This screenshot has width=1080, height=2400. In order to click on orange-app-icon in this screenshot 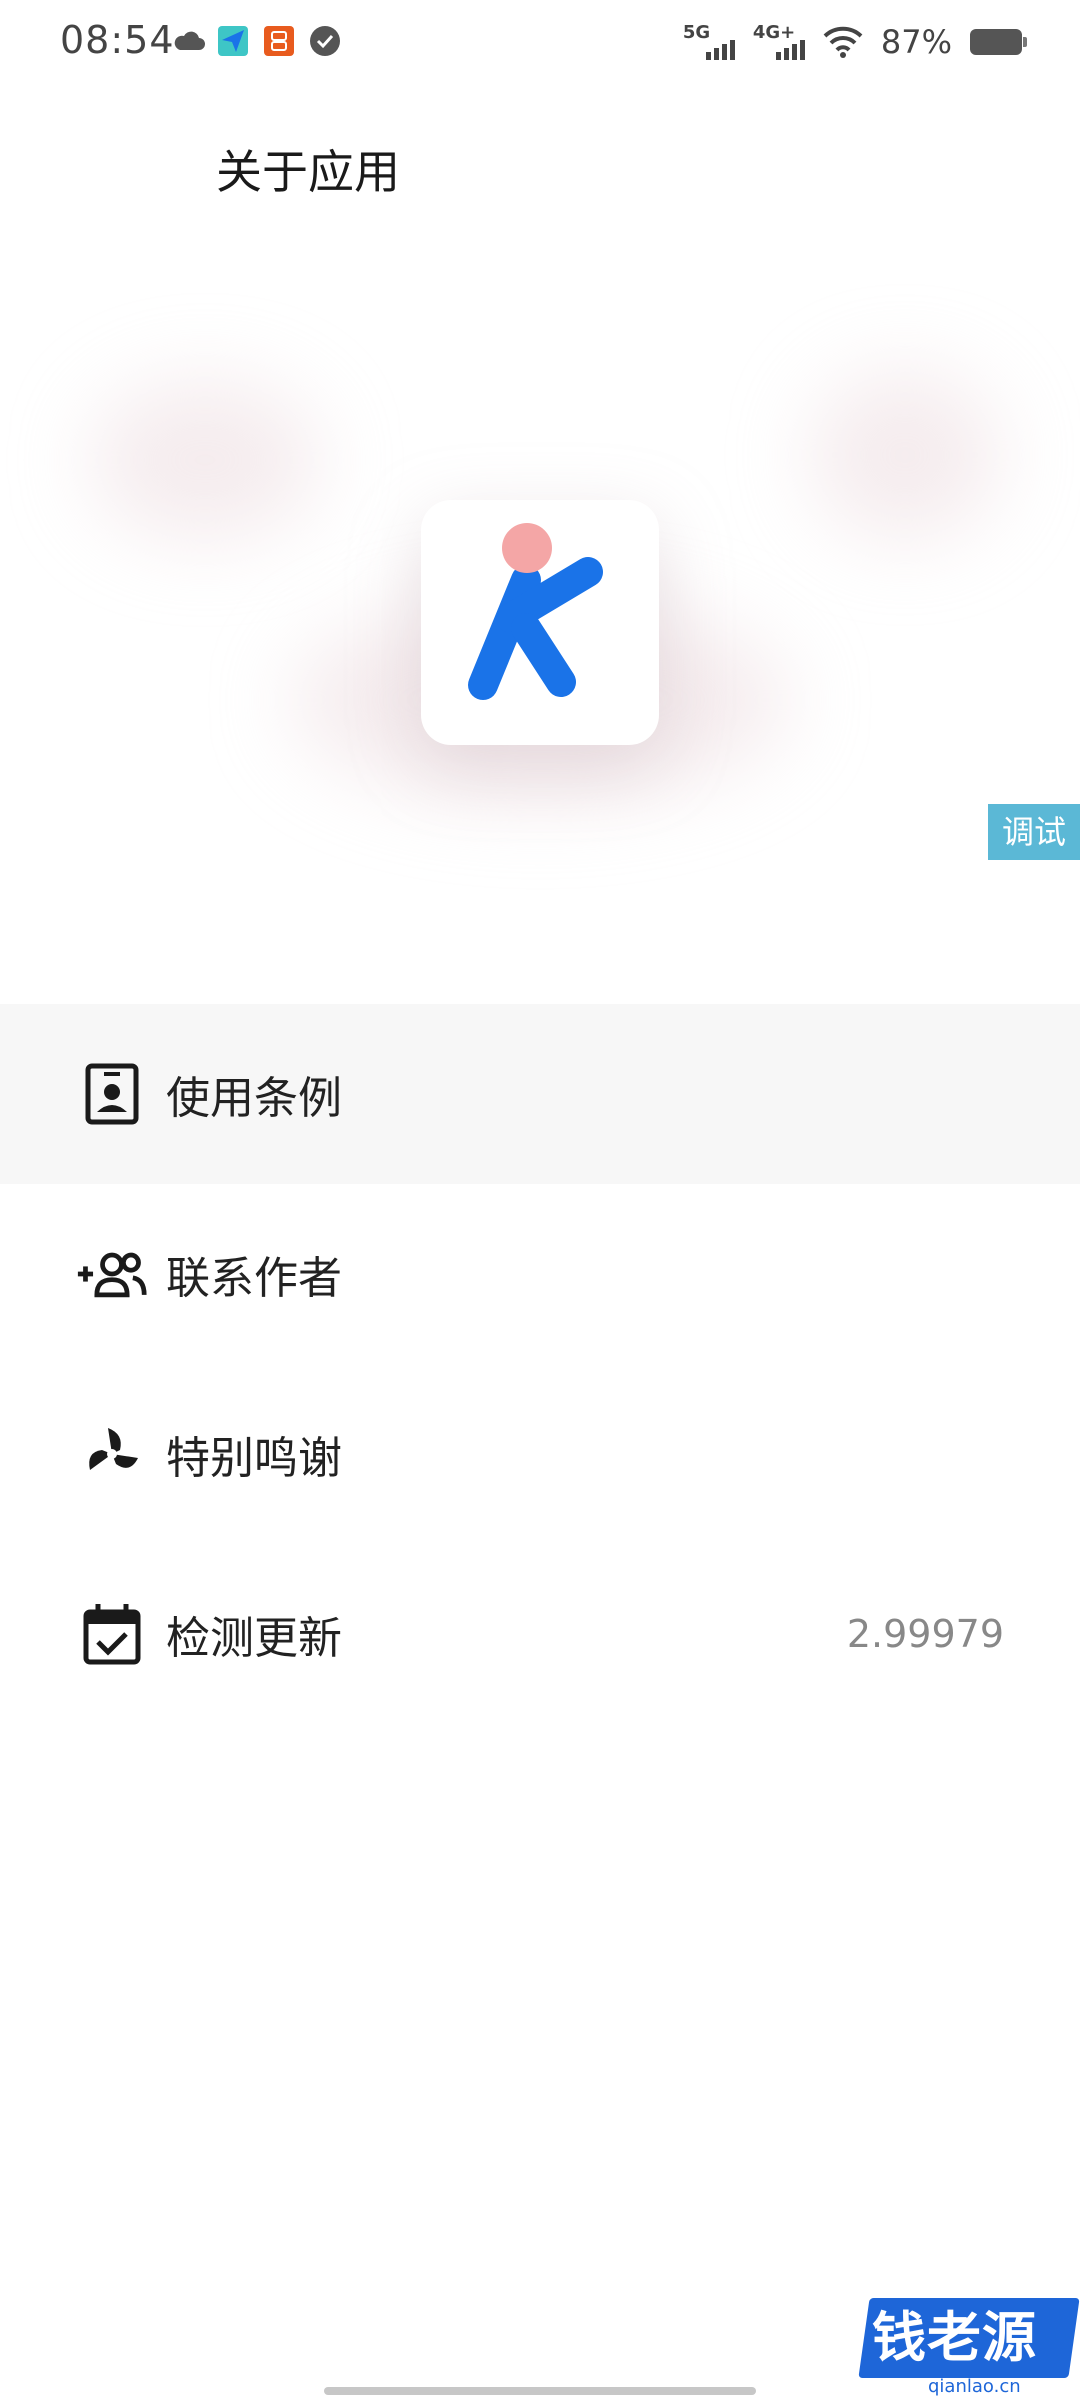, I will do `click(279, 41)`.